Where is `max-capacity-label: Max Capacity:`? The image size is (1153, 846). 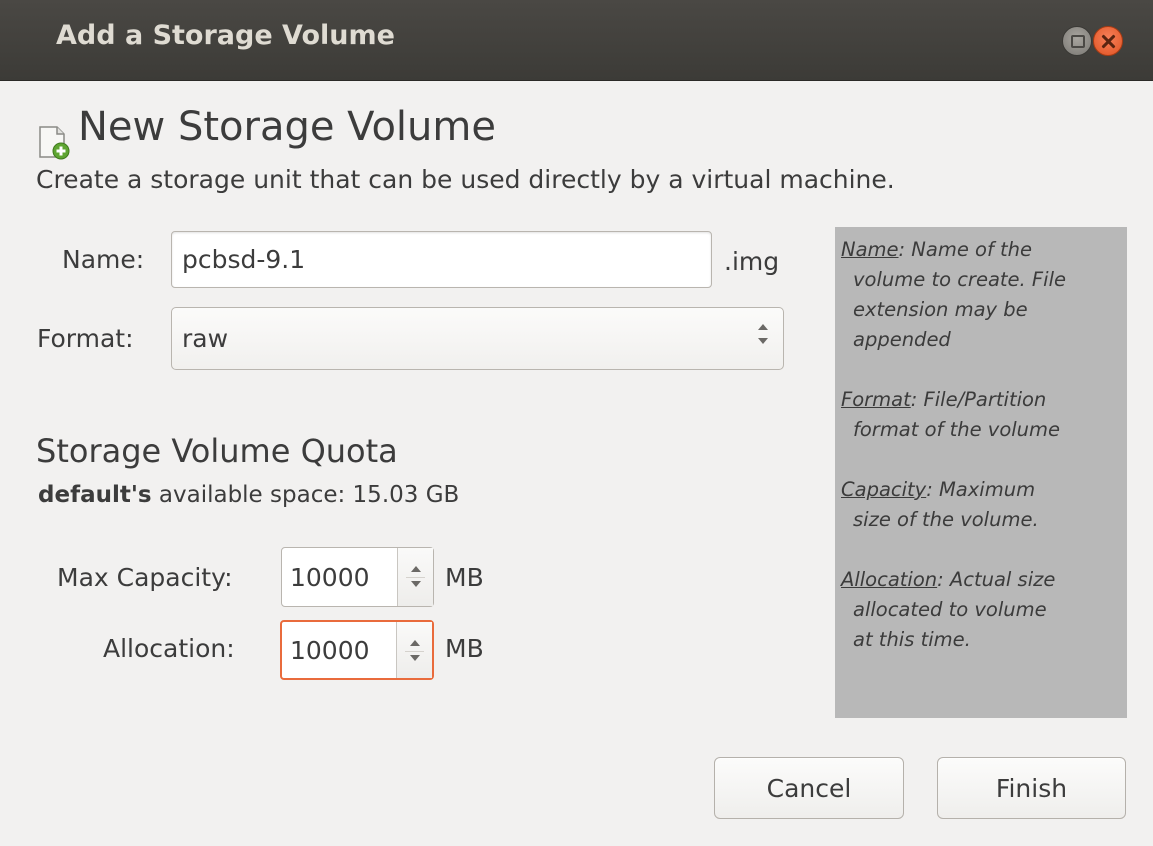
max-capacity-label: Max Capacity: is located at coordinates (145, 577).